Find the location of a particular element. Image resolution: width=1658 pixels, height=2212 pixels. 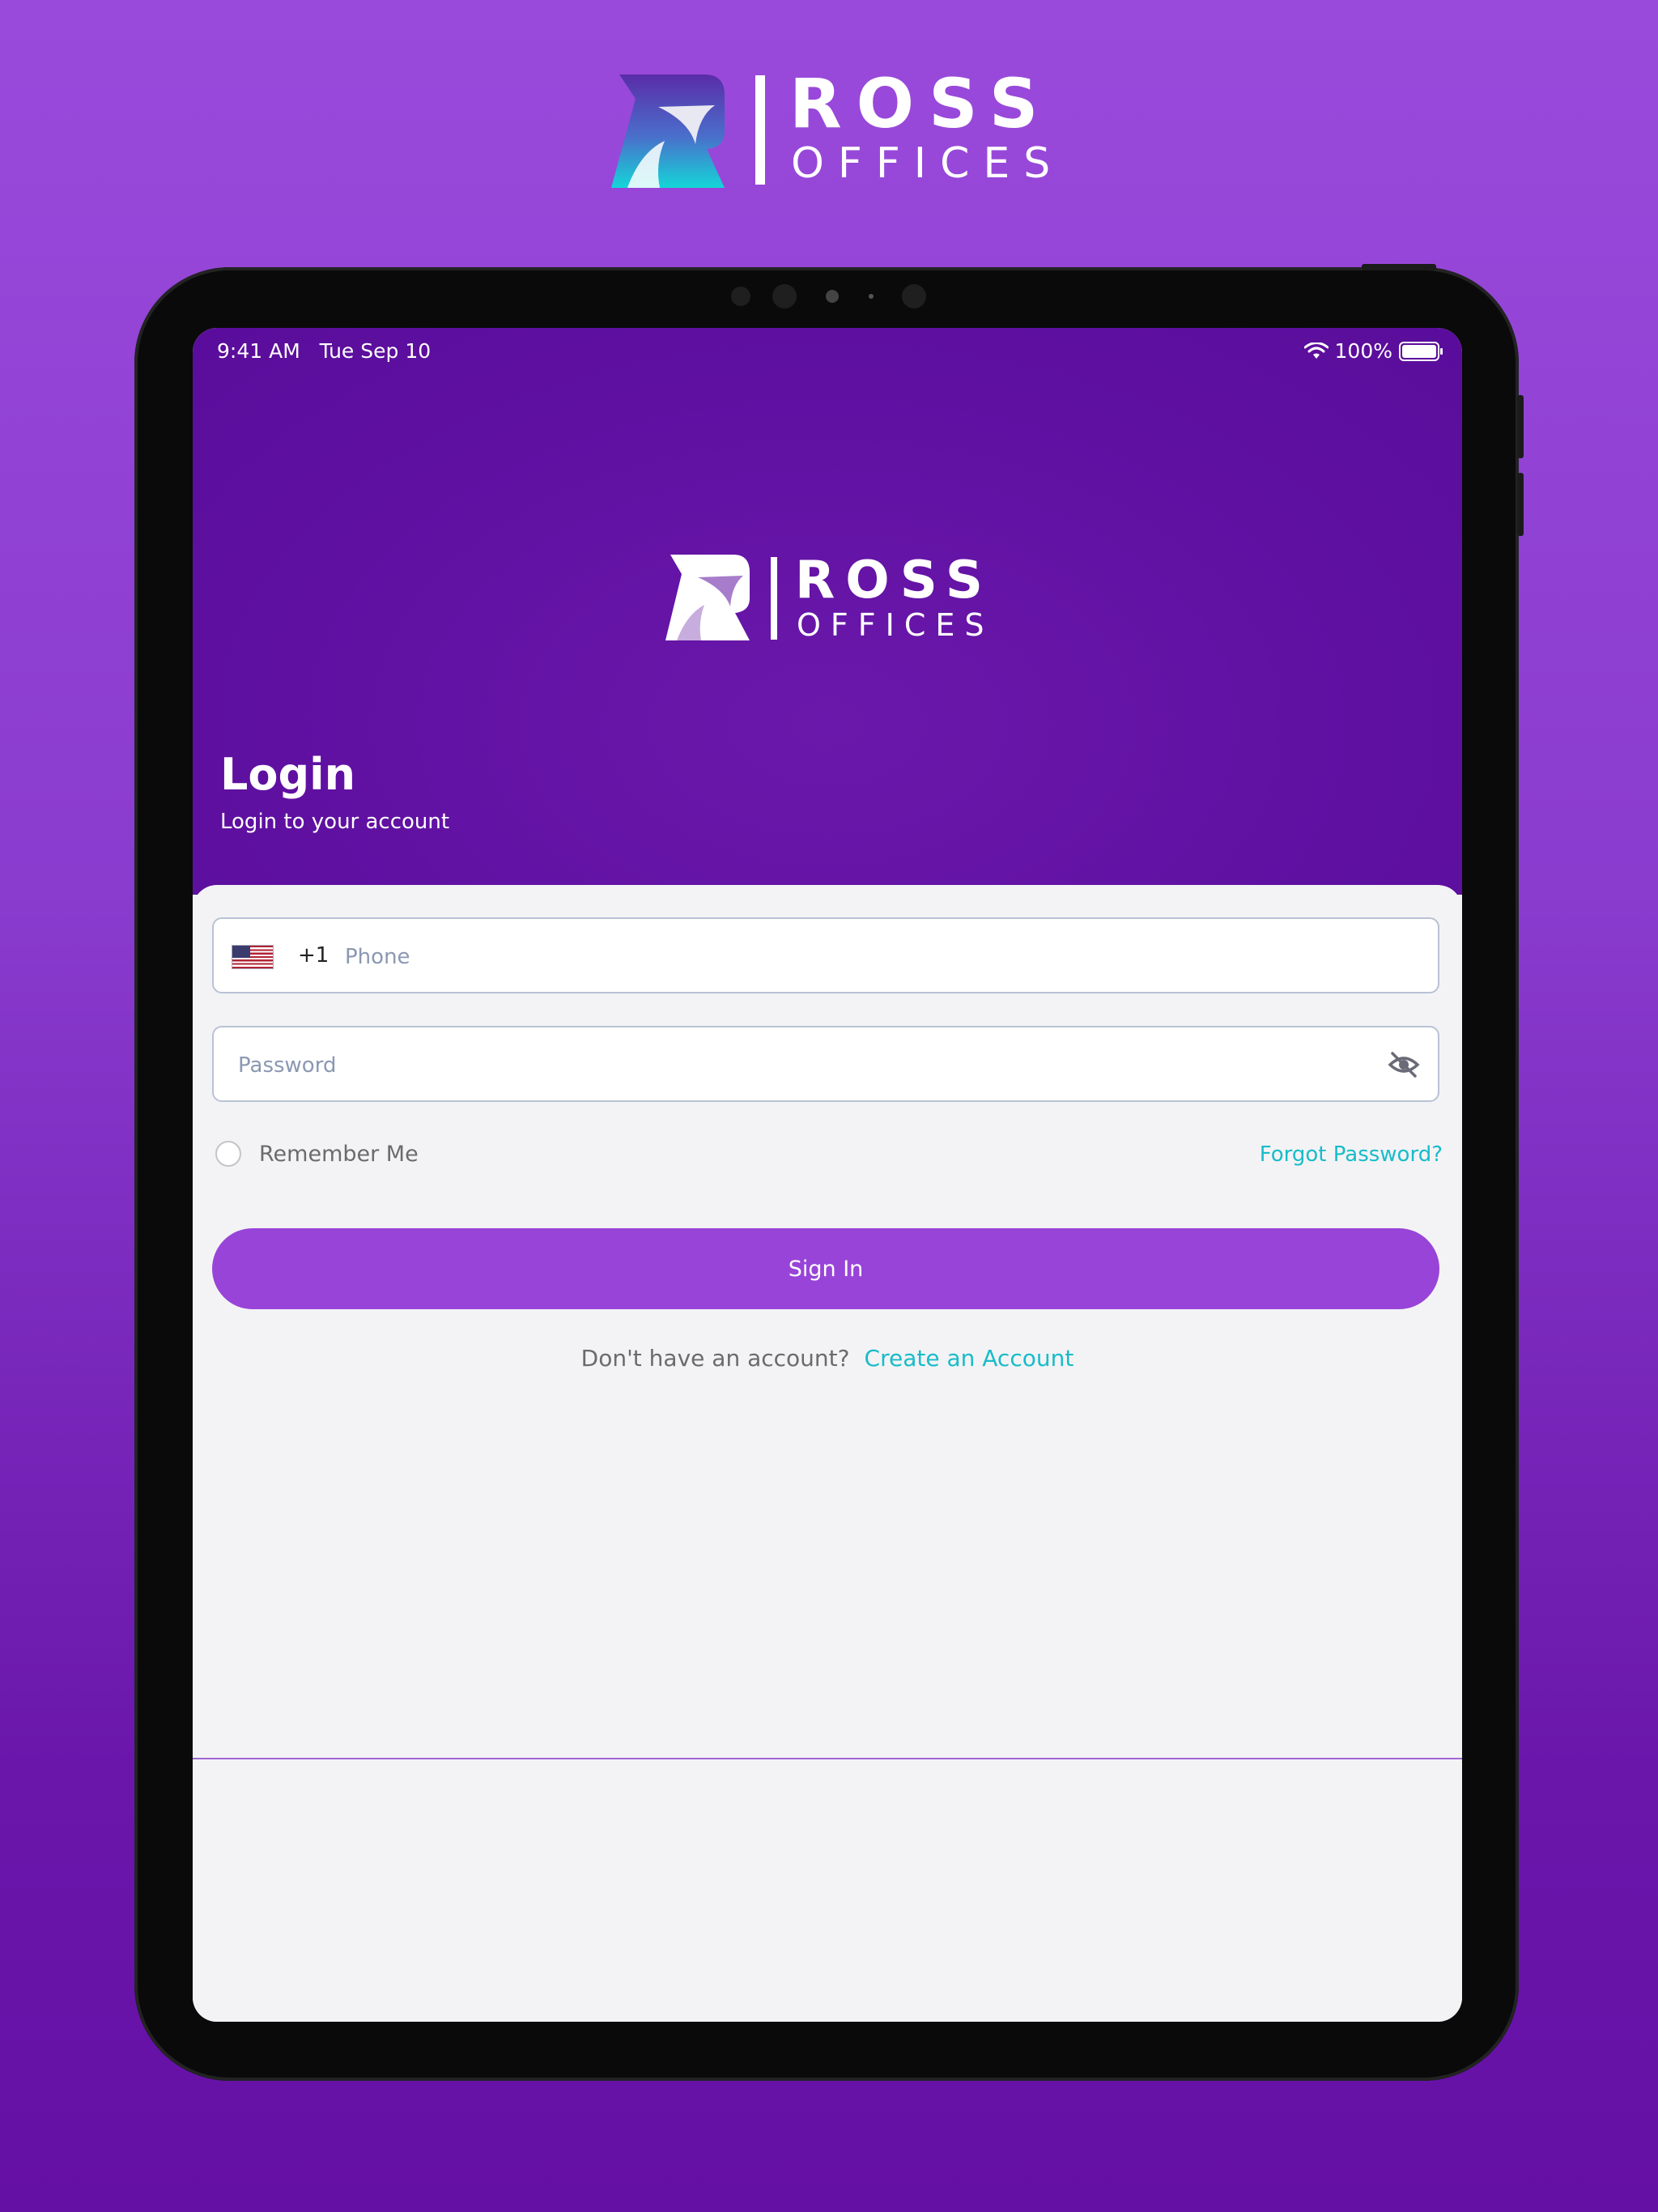

signup-prompt: Don't have an account? Create an Account is located at coordinates (827, 1358).